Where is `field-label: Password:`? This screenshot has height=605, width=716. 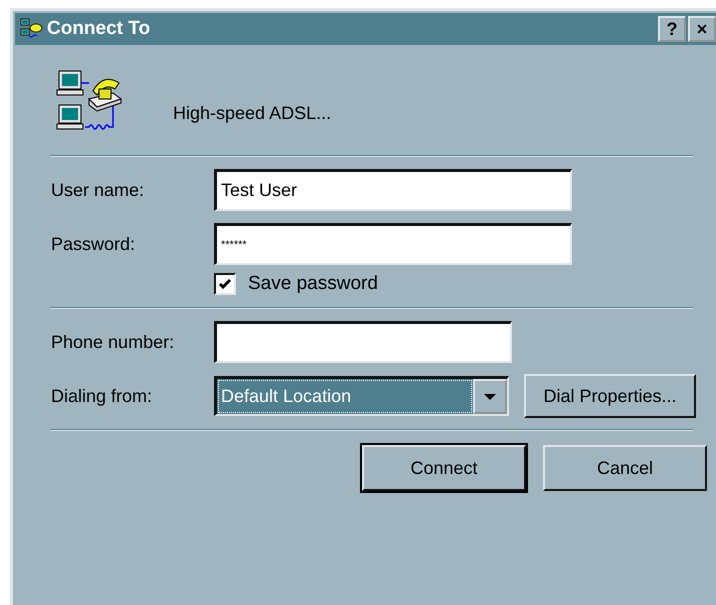 field-label: Password: is located at coordinates (93, 244).